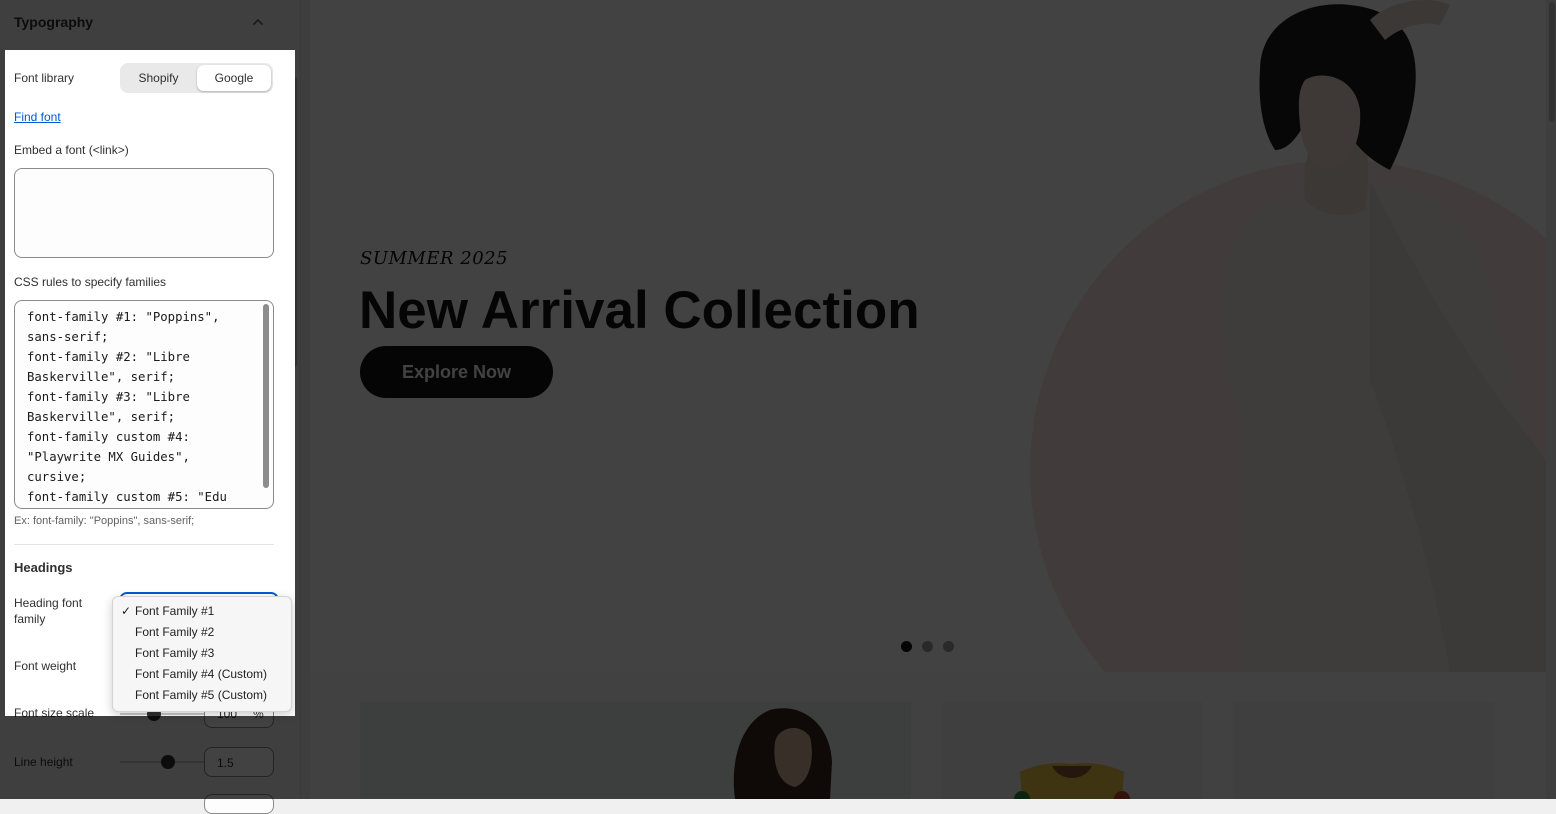  What do you see at coordinates (168, 762) in the screenshot?
I see `line-height-slider` at bounding box center [168, 762].